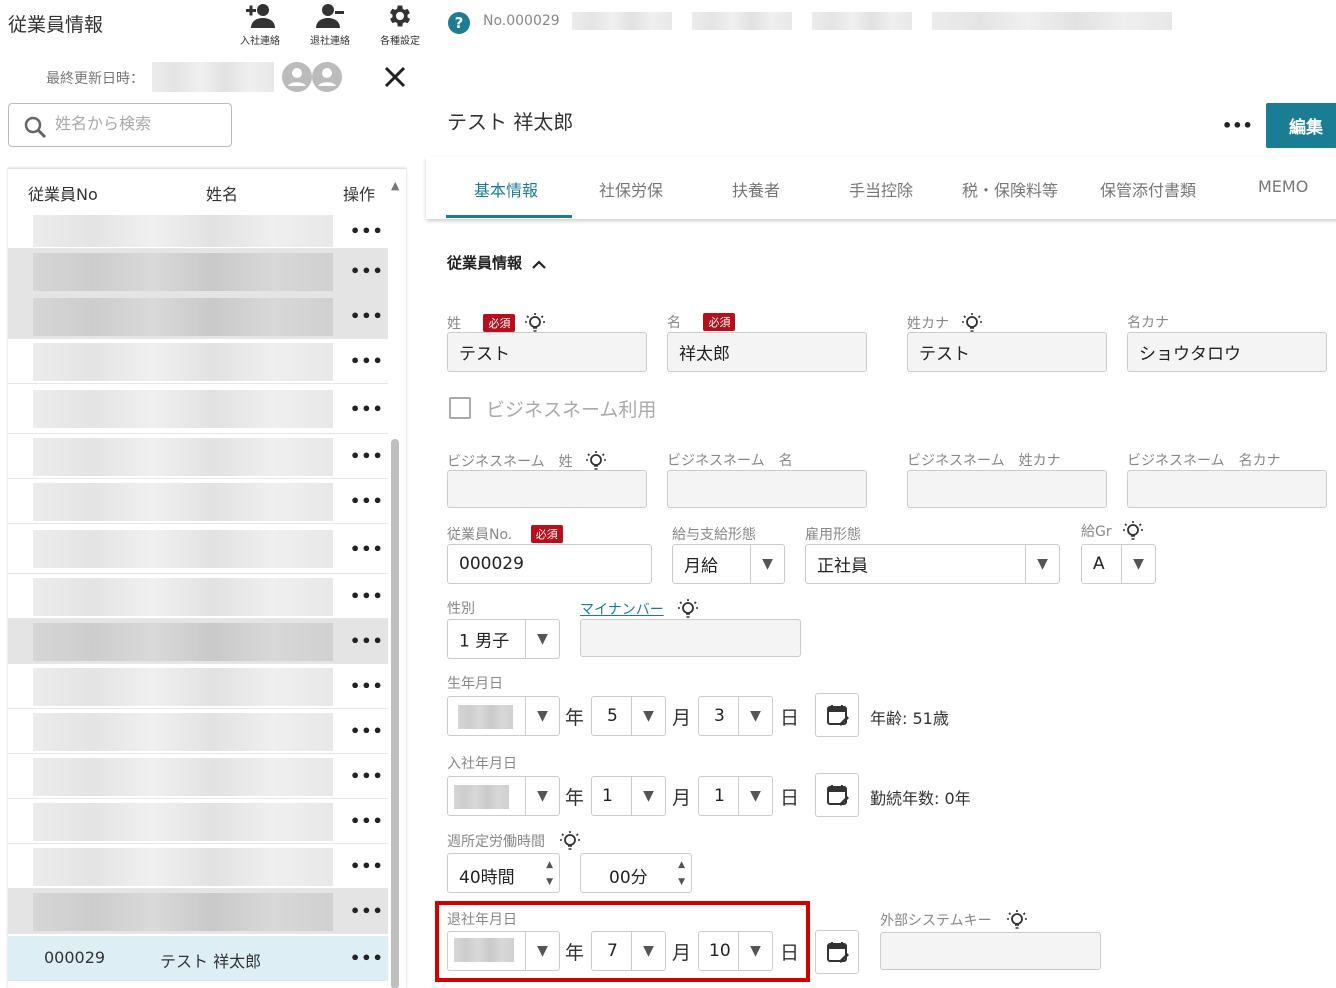 The image size is (1336, 988). I want to click on mei-field: 祥太郎, so click(767, 352).